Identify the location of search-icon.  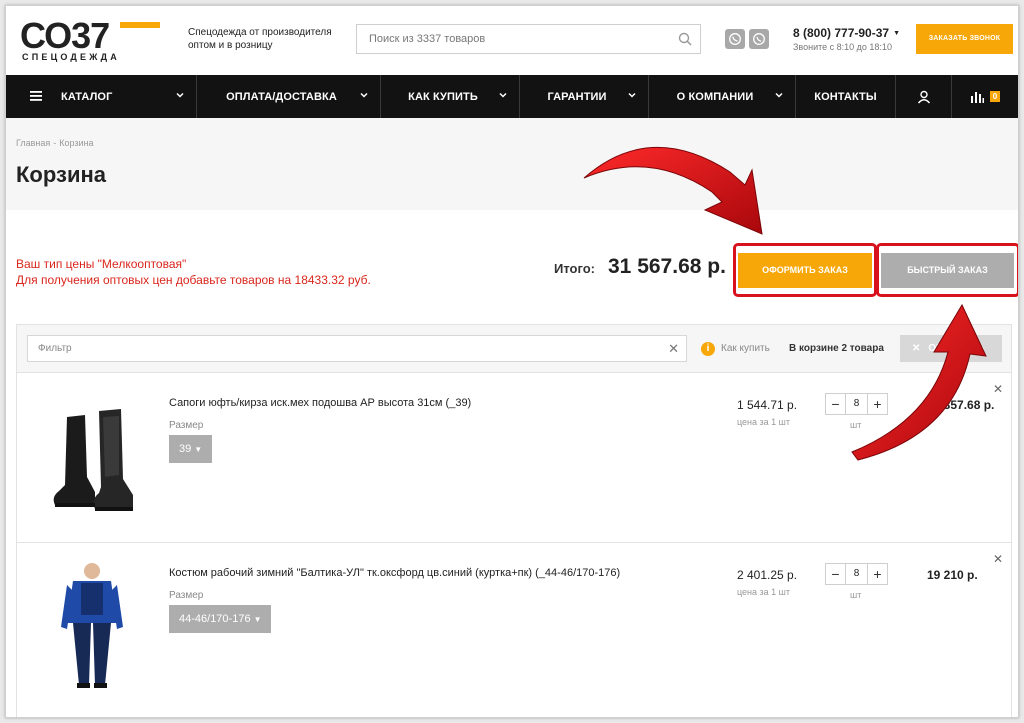
(685, 39).